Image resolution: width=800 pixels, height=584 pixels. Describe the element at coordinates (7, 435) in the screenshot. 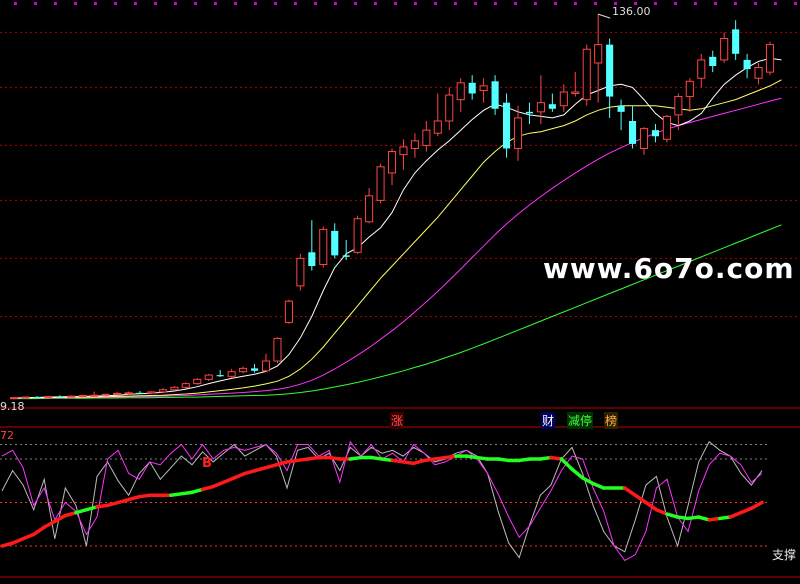

I see `indicator-value-label: 72` at that location.